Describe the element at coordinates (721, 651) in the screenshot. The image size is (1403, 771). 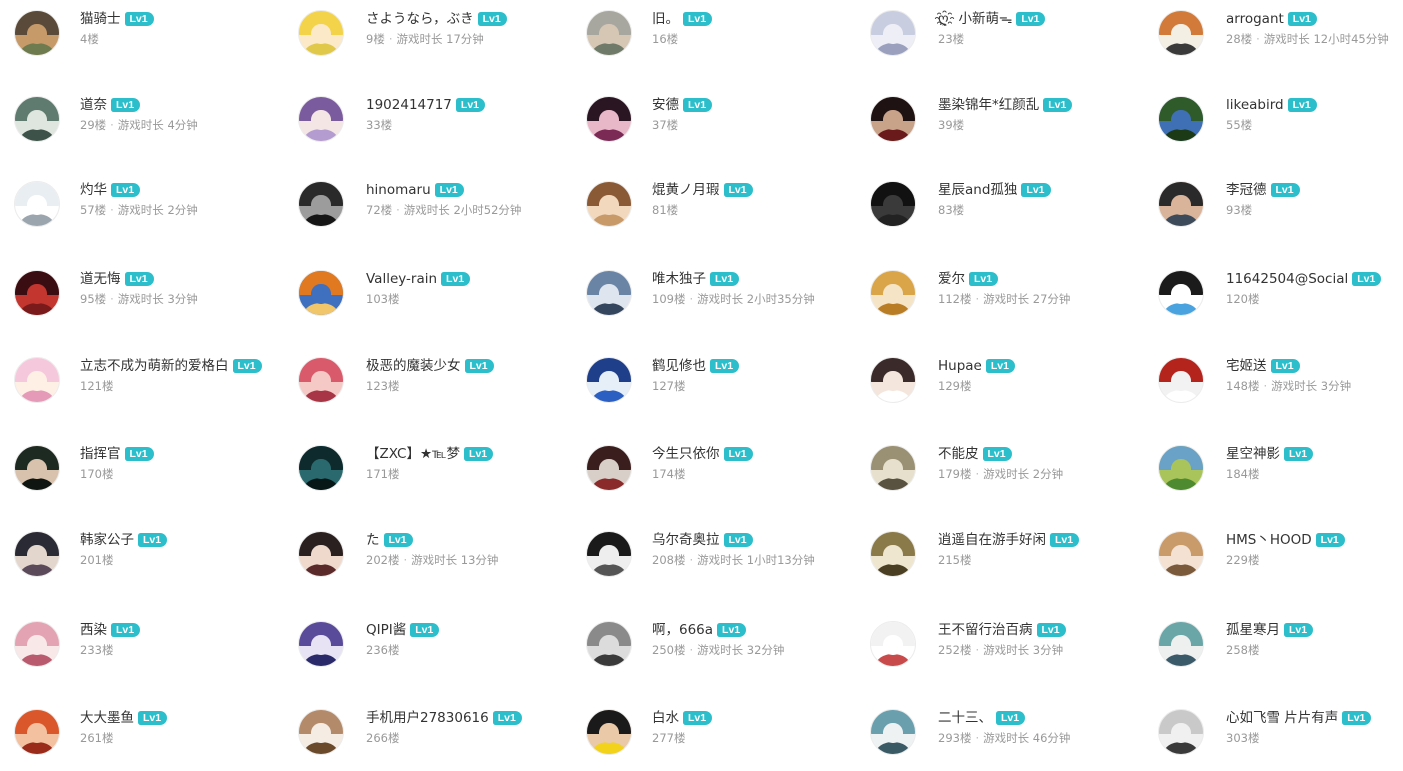
I see `user-card: 啊，666a Lv1 250楼 · 游戏时长 32分钟` at that location.